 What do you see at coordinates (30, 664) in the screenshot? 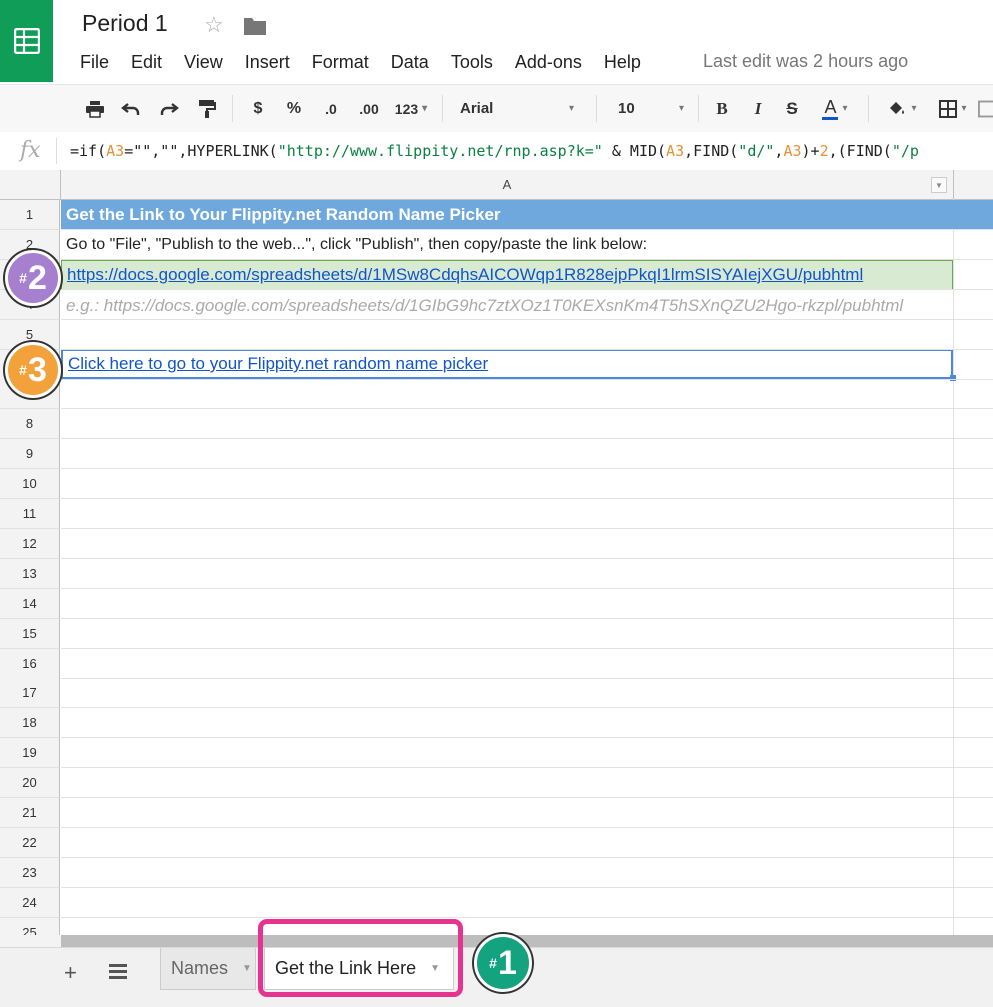
I see `row-header: 16` at bounding box center [30, 664].